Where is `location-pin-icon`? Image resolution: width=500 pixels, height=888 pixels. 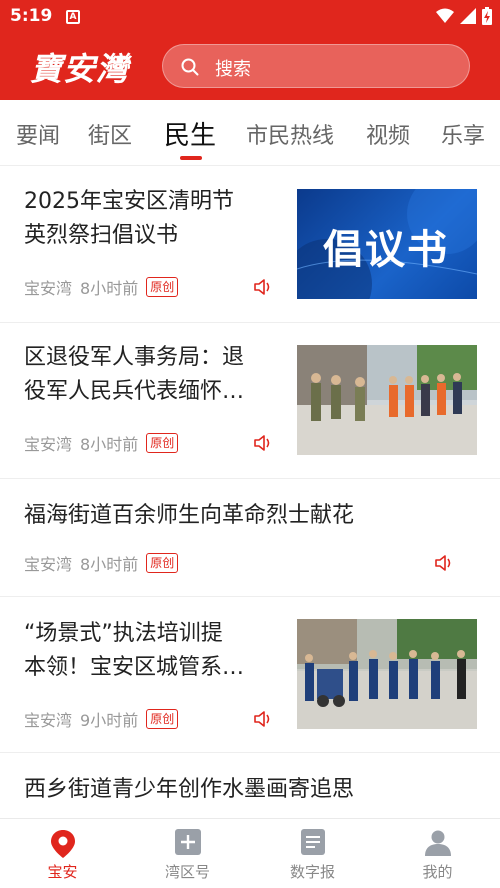
location-pin-icon is located at coordinates (62, 844).